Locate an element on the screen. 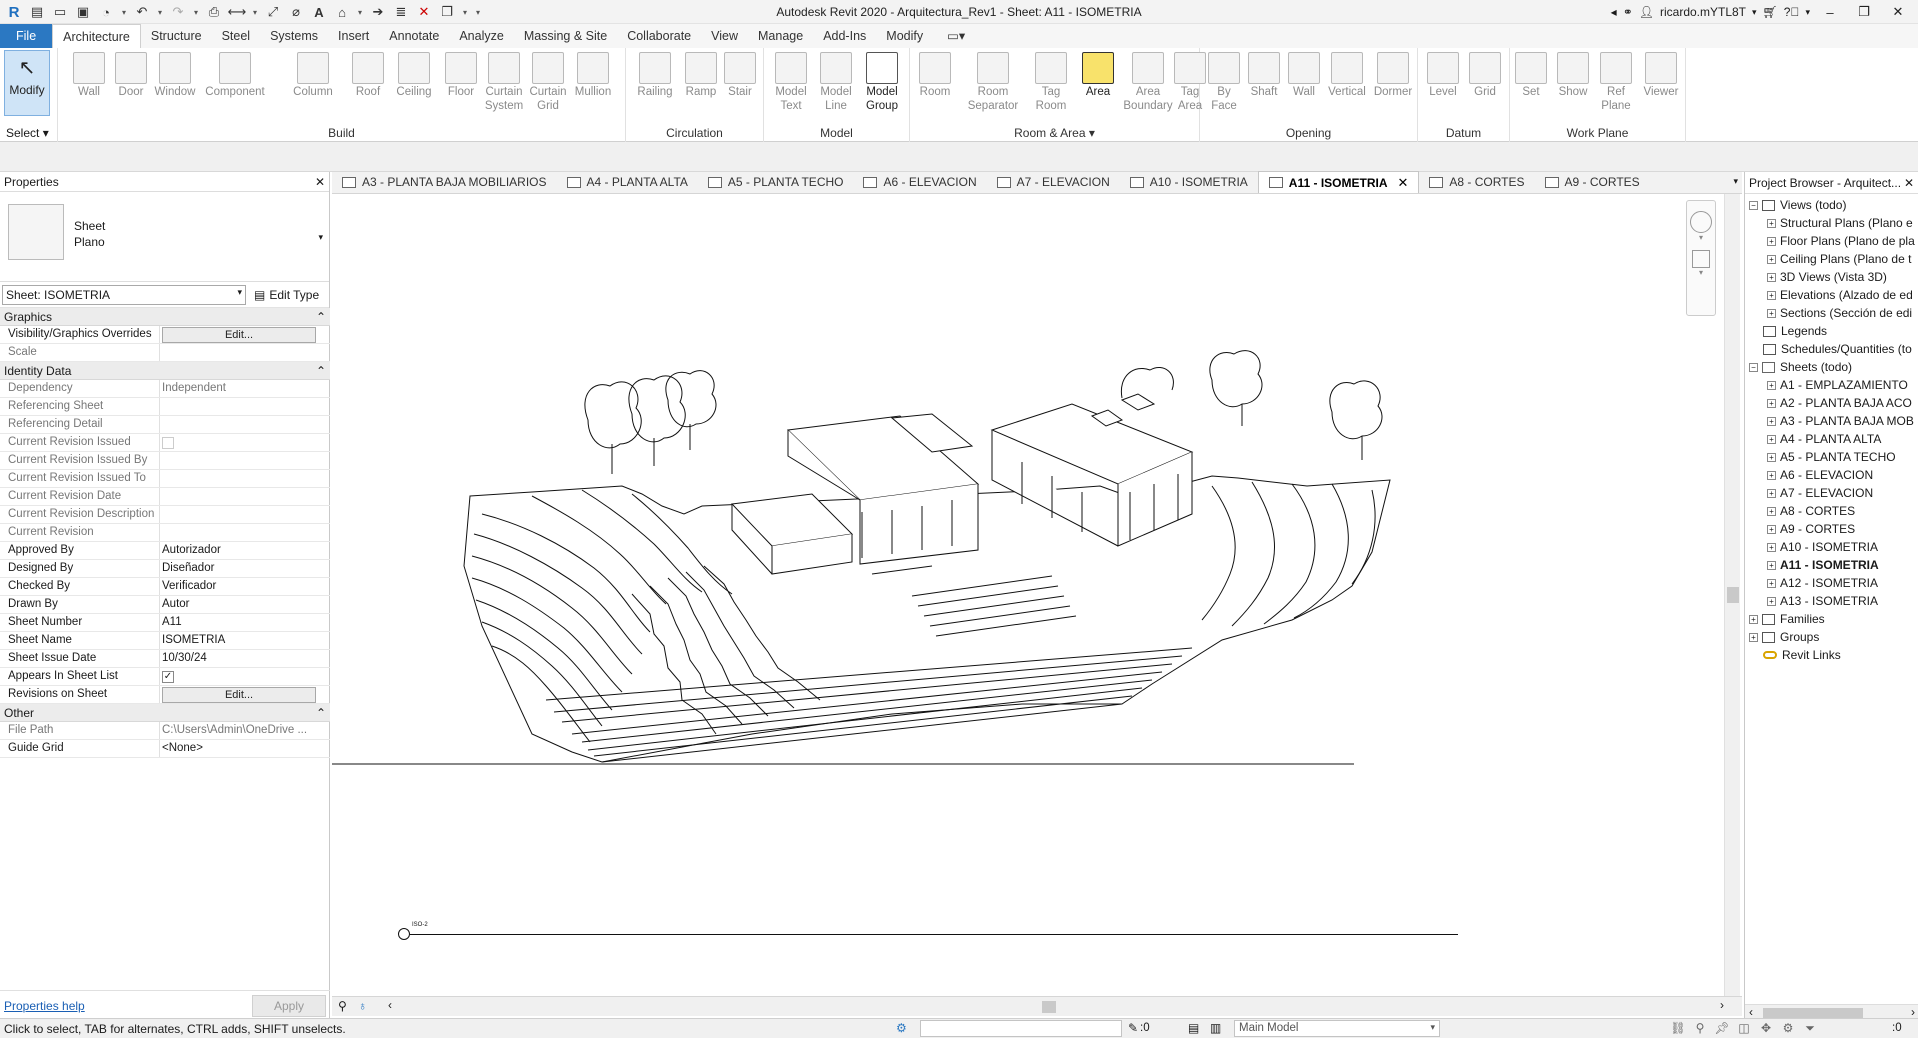  grid-tool: Grid is located at coordinates (1485, 75).